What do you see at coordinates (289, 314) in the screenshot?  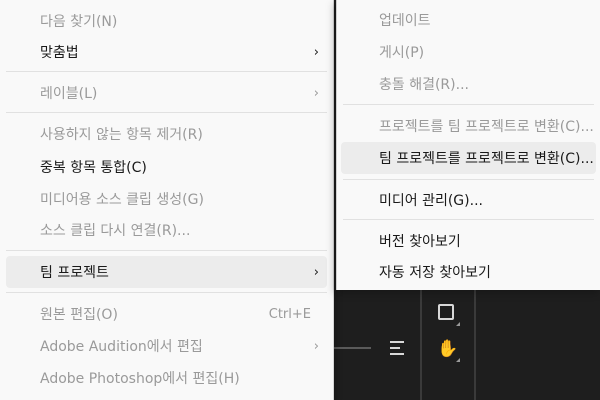 I see `menu-item-shortcut: Ctrl+E` at bounding box center [289, 314].